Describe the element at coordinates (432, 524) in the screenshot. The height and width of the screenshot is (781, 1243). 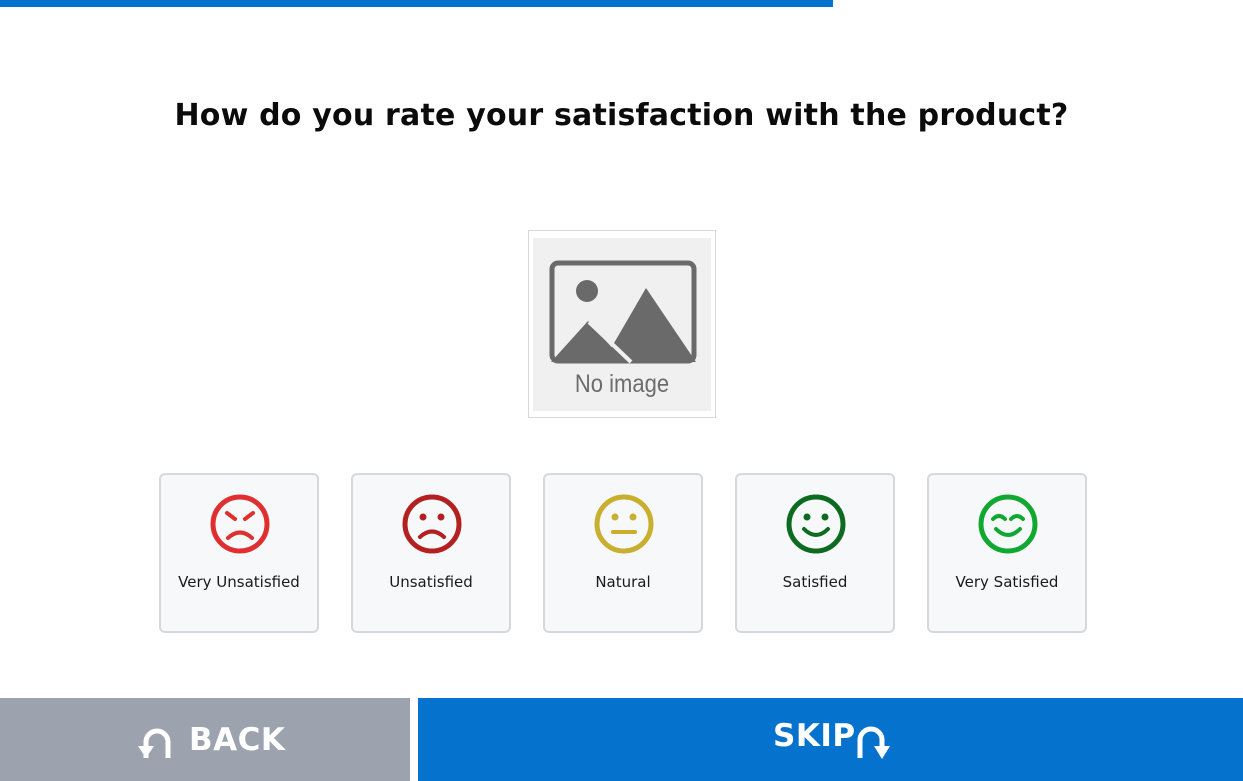
I see `sad-face-icon` at that location.